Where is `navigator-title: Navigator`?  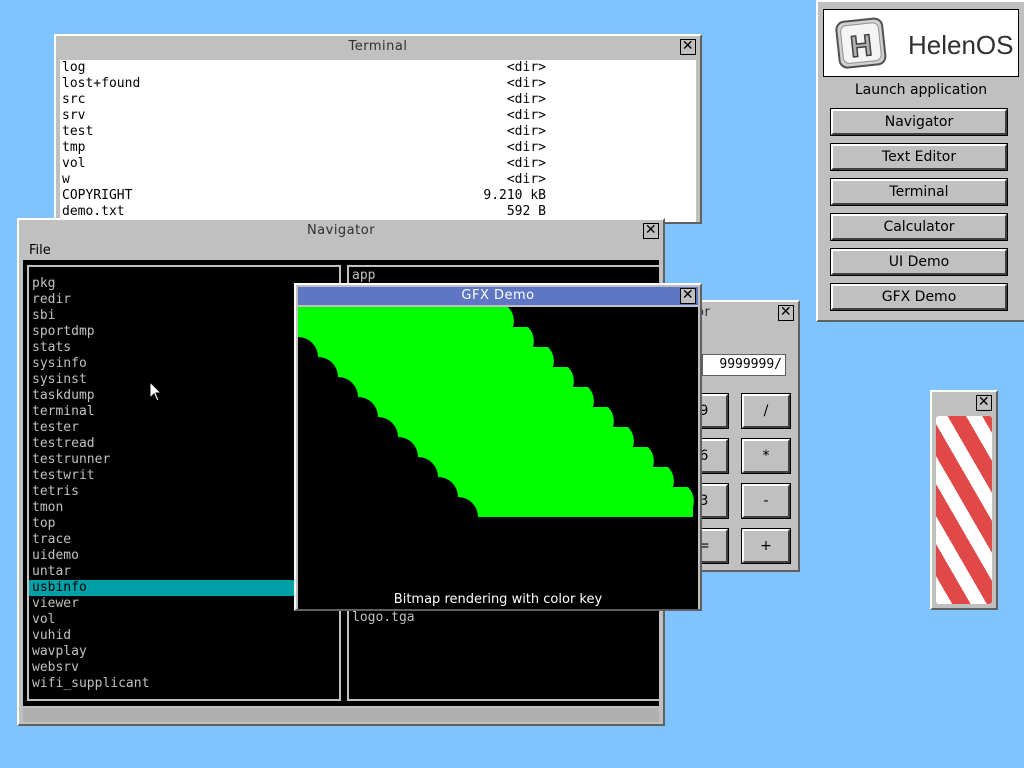 navigator-title: Navigator is located at coordinates (341, 230).